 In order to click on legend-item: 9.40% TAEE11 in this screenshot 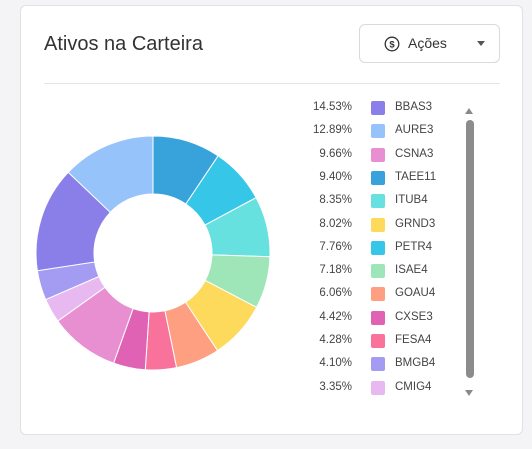, I will do `click(381, 178)`.